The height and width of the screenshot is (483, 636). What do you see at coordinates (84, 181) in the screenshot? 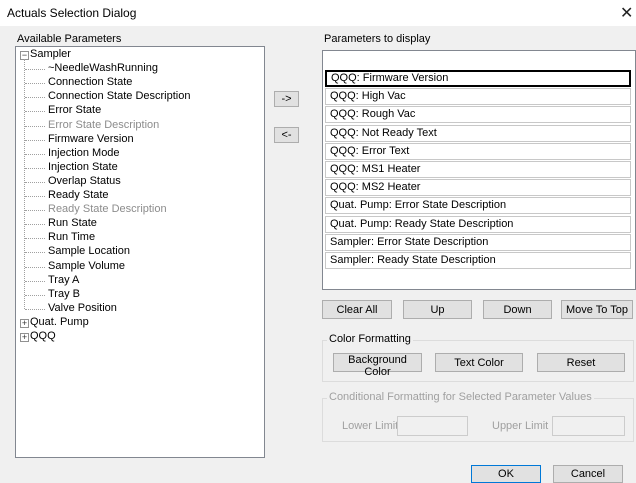
I see `tree-node-sampler-child: Overlap Status` at bounding box center [84, 181].